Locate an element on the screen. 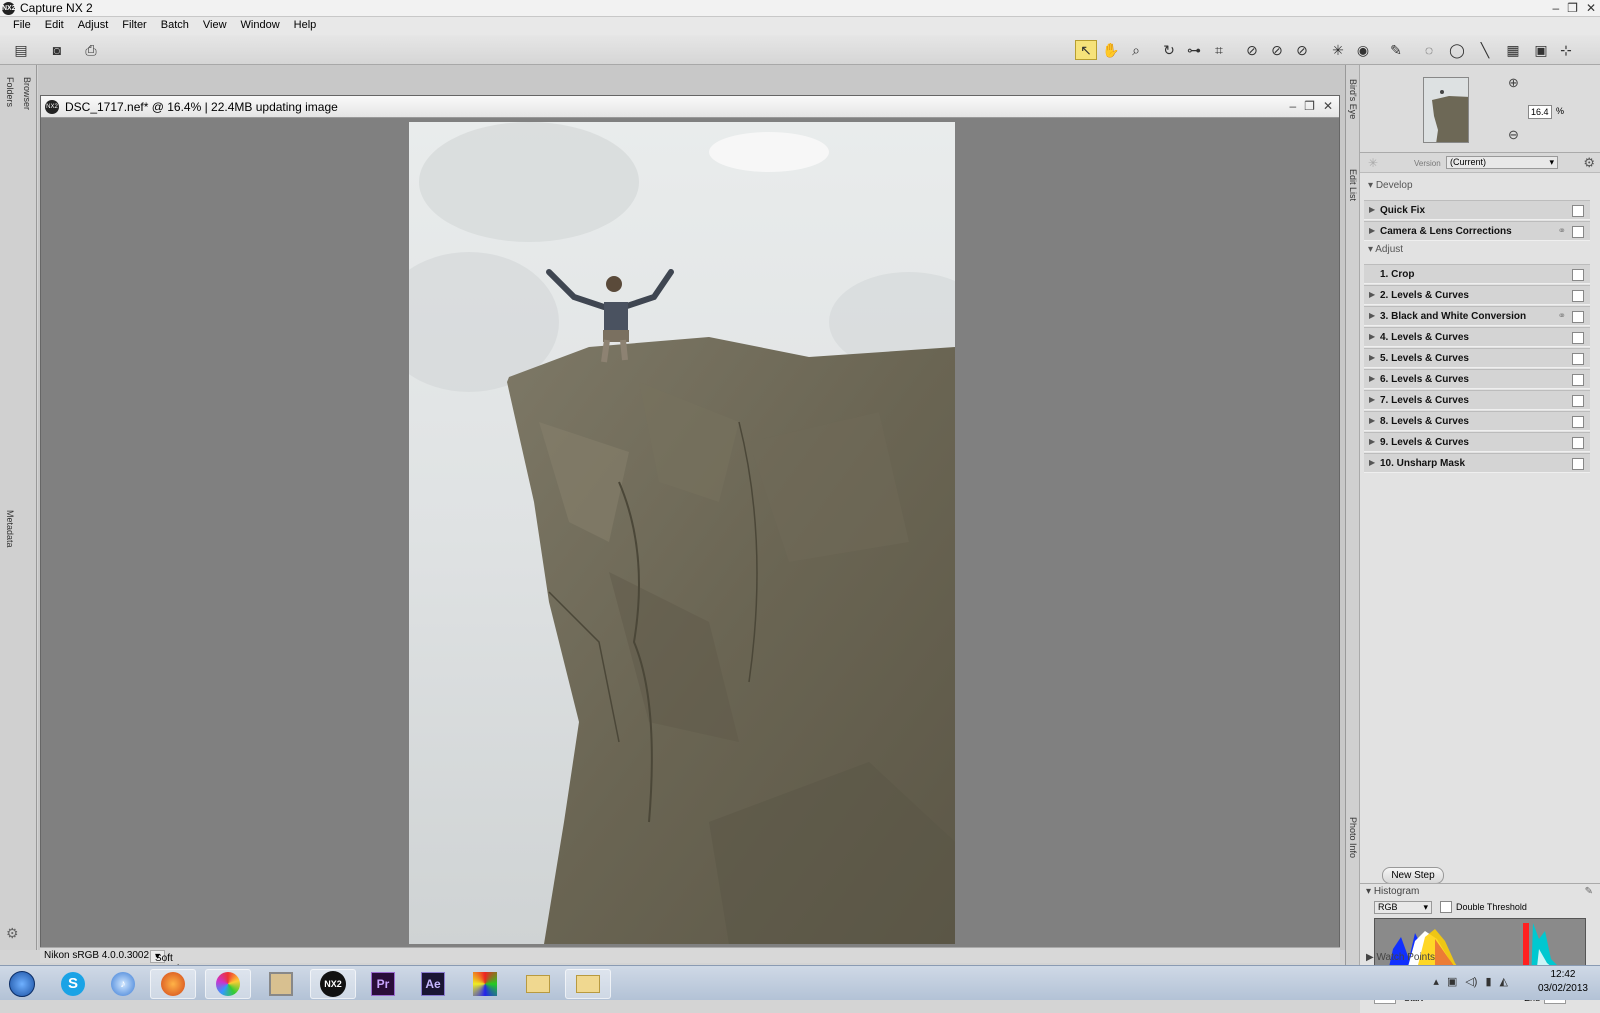 This screenshot has width=1600, height=1013. straighten-icon: ⊶ is located at coordinates (1194, 50).